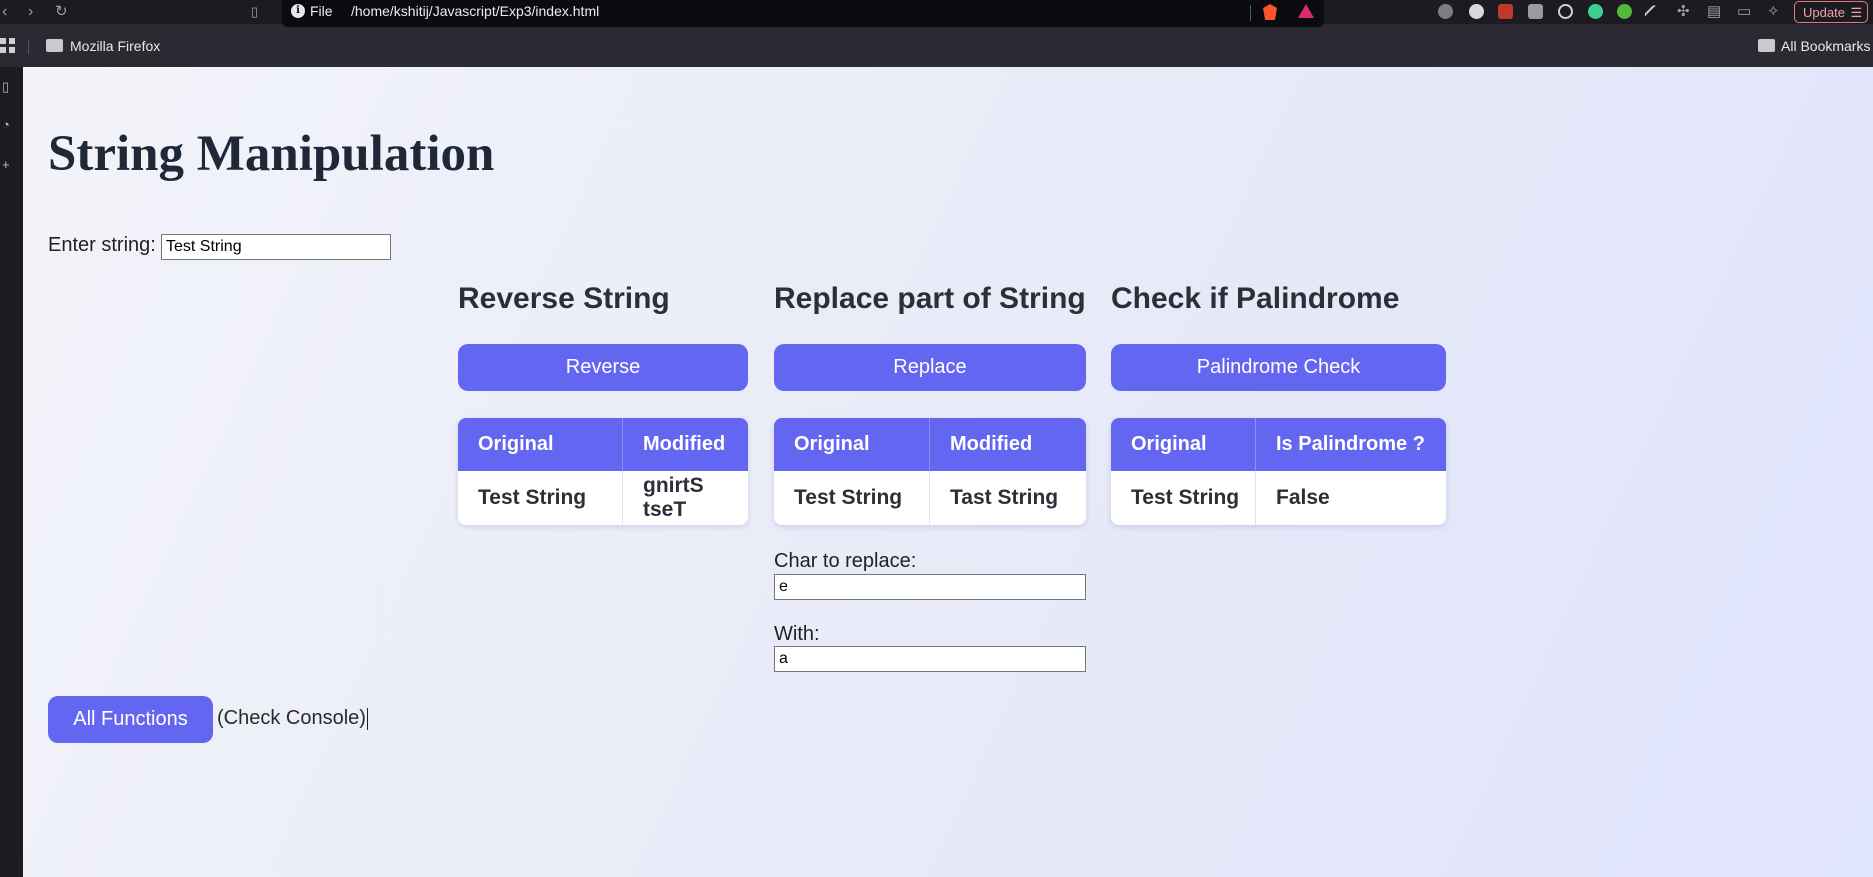  Describe the element at coordinates (930, 587) in the screenshot. I see `char-to-replace-input` at that location.